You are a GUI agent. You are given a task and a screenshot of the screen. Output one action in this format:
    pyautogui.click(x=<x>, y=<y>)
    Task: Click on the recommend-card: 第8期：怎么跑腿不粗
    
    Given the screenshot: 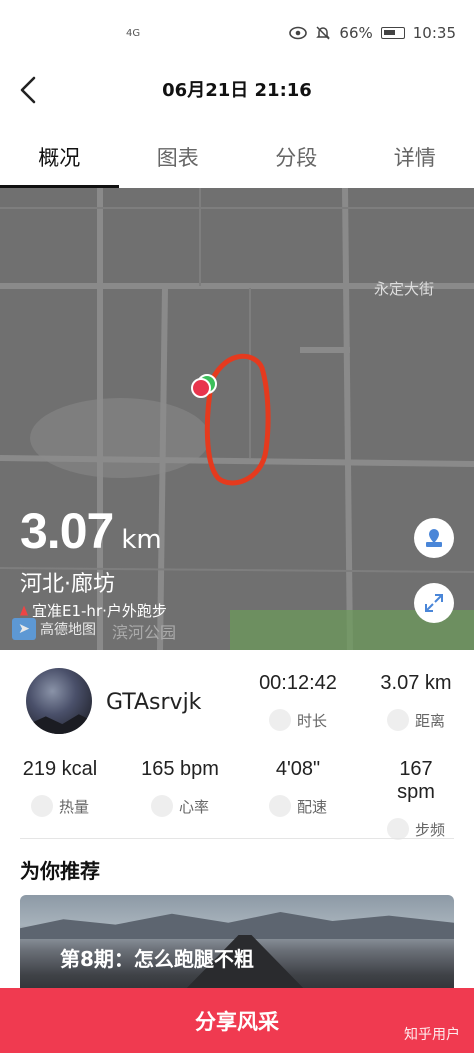 What is the action you would take?
    pyautogui.click(x=237, y=945)
    